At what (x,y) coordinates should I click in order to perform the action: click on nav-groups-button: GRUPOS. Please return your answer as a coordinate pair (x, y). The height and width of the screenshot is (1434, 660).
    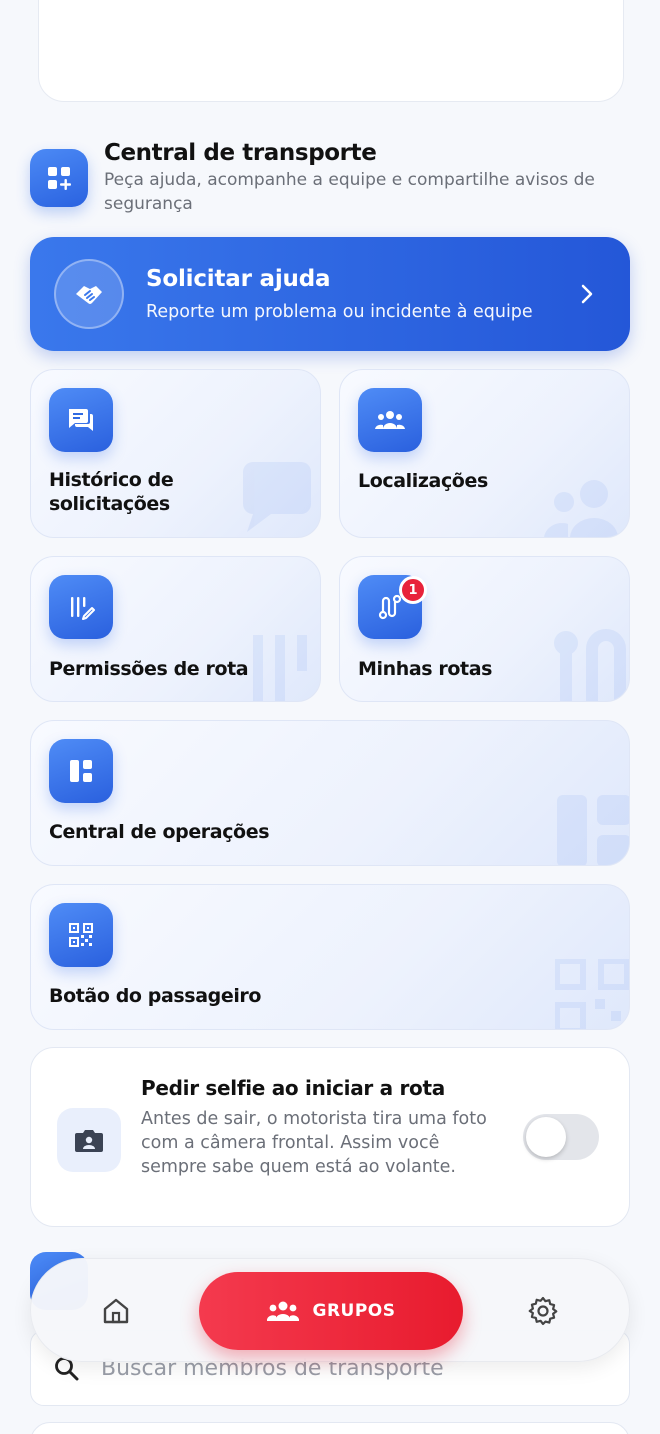
    Looking at the image, I should click on (331, 1311).